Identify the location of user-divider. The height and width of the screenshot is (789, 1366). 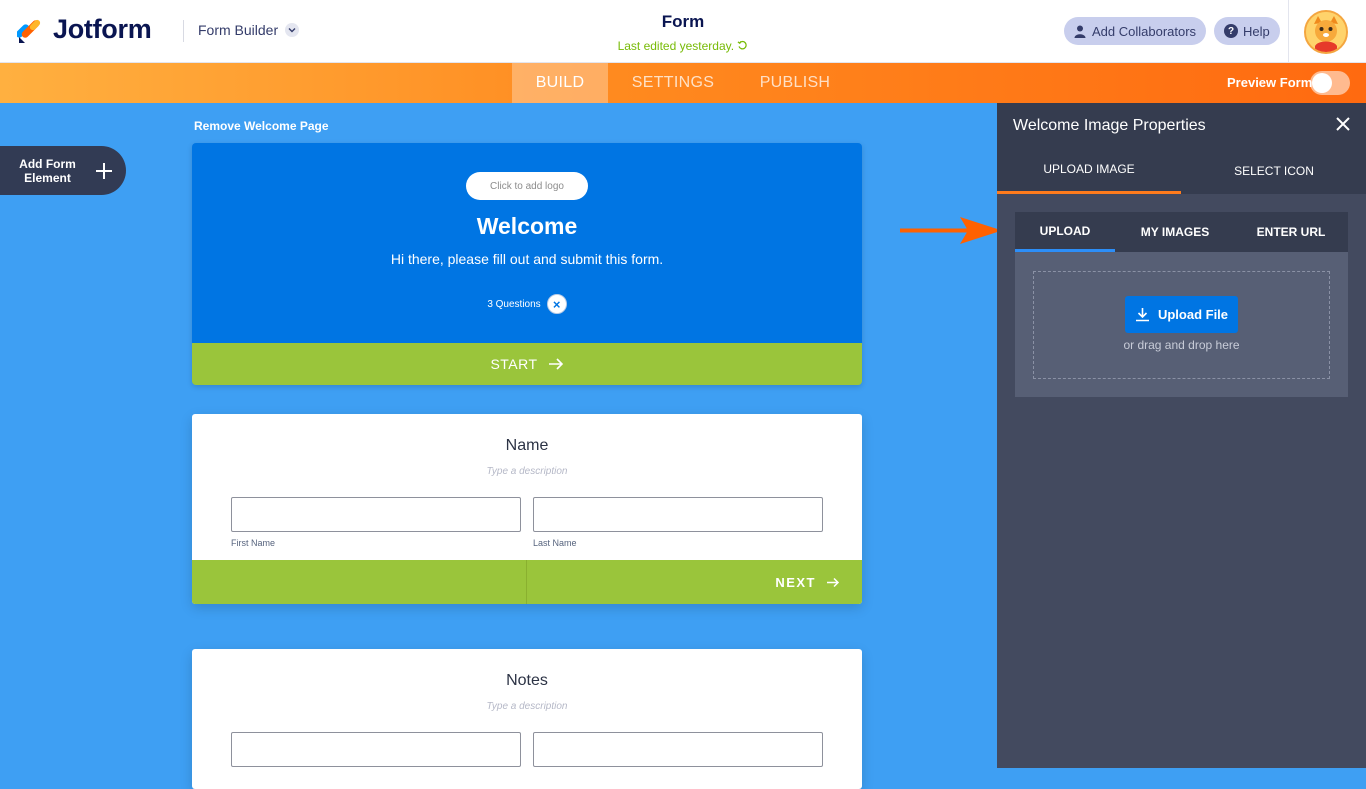
(1288, 31).